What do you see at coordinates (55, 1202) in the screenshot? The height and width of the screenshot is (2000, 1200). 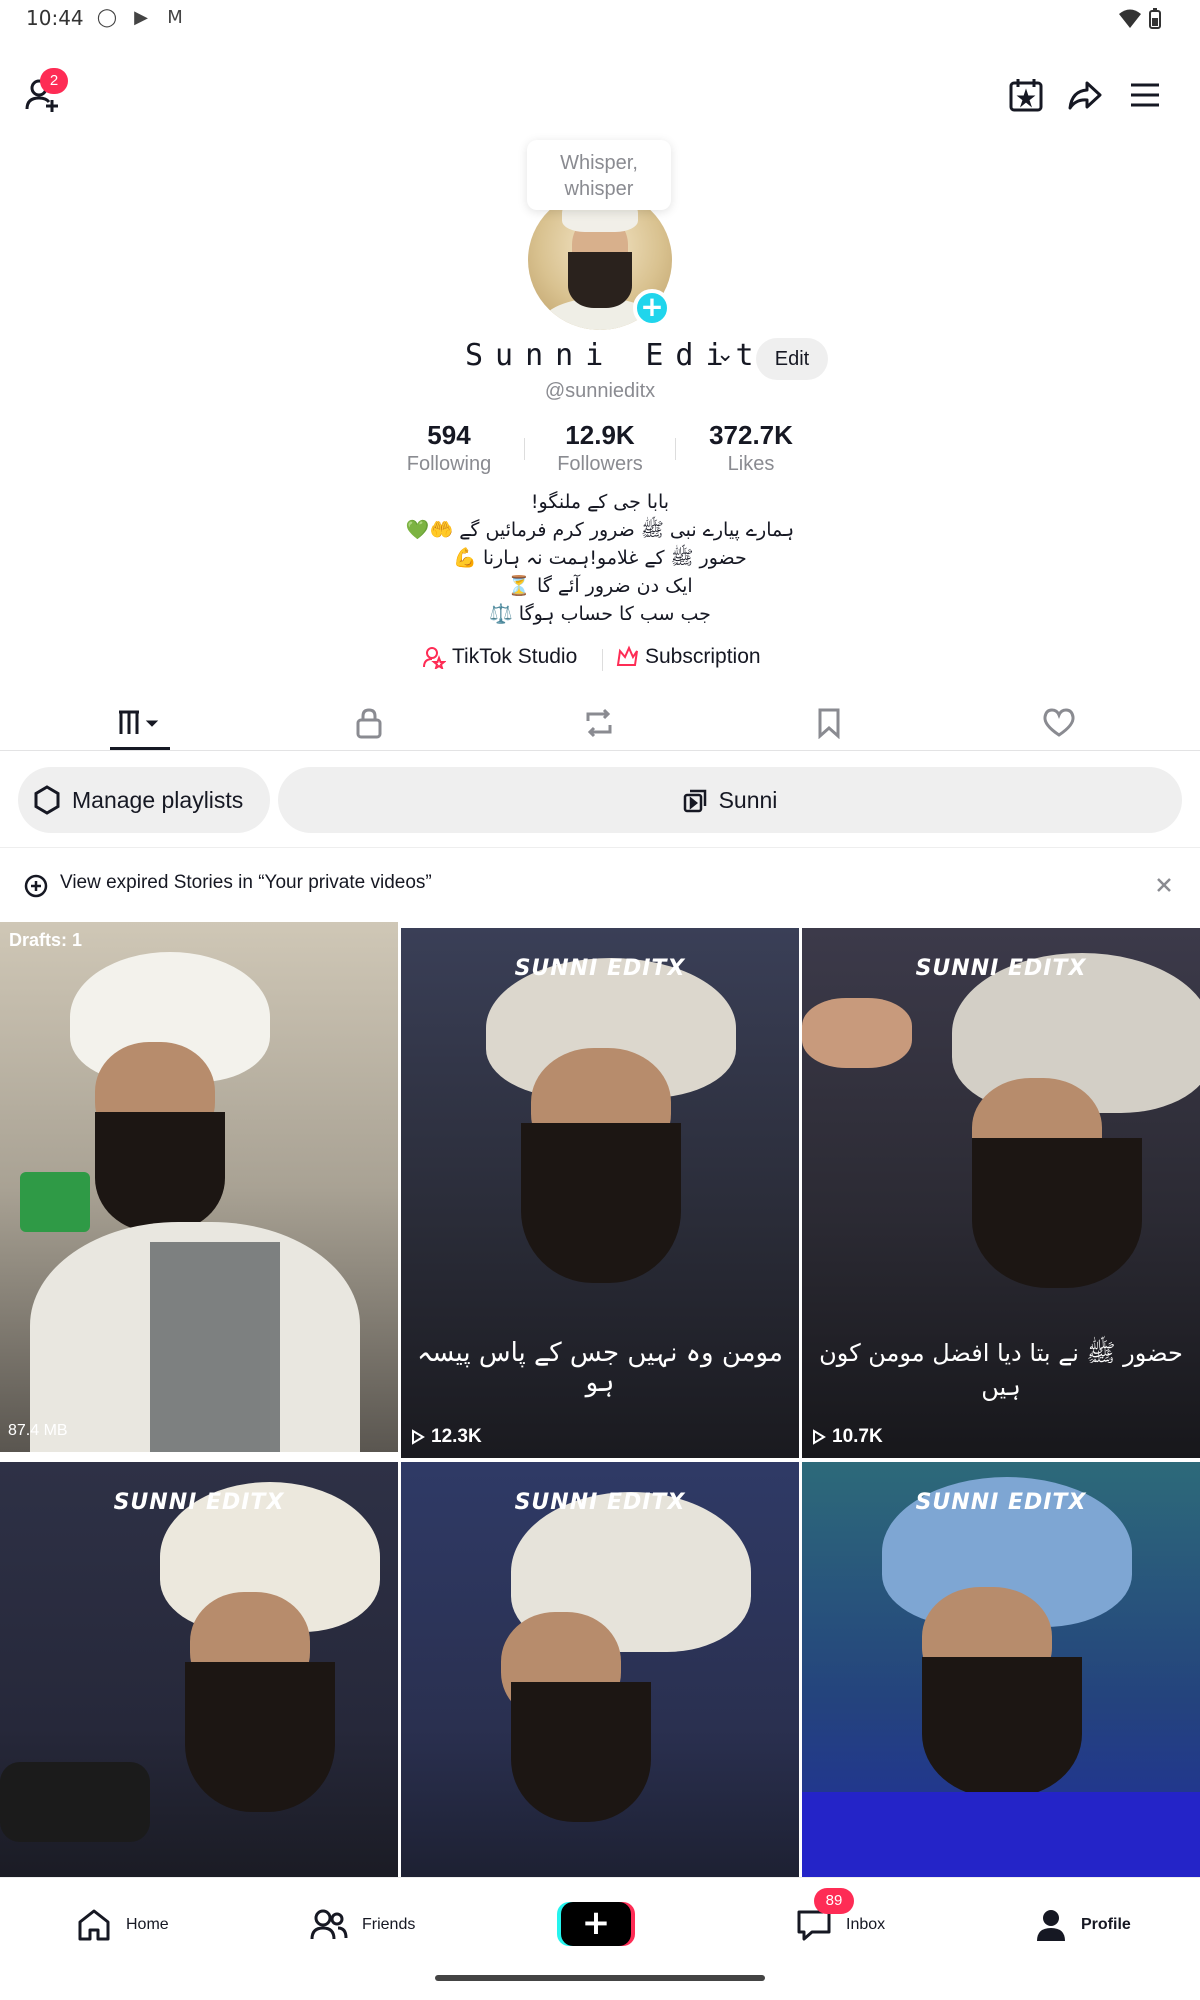 I see `microphone-shape` at bounding box center [55, 1202].